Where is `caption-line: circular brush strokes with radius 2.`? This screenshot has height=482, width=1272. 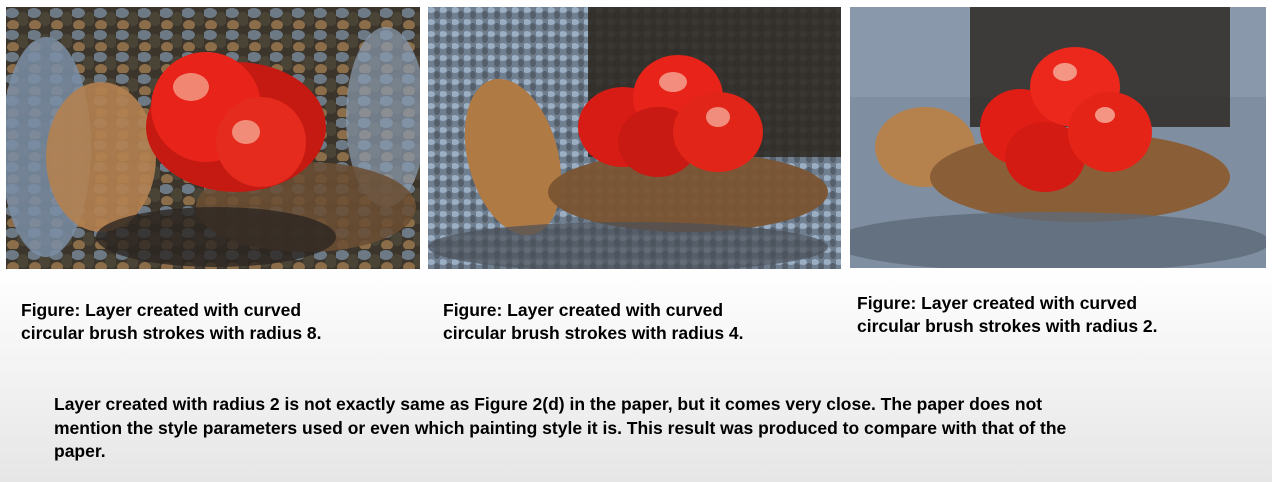 caption-line: circular brush strokes with radius 2. is located at coordinates (1007, 326).